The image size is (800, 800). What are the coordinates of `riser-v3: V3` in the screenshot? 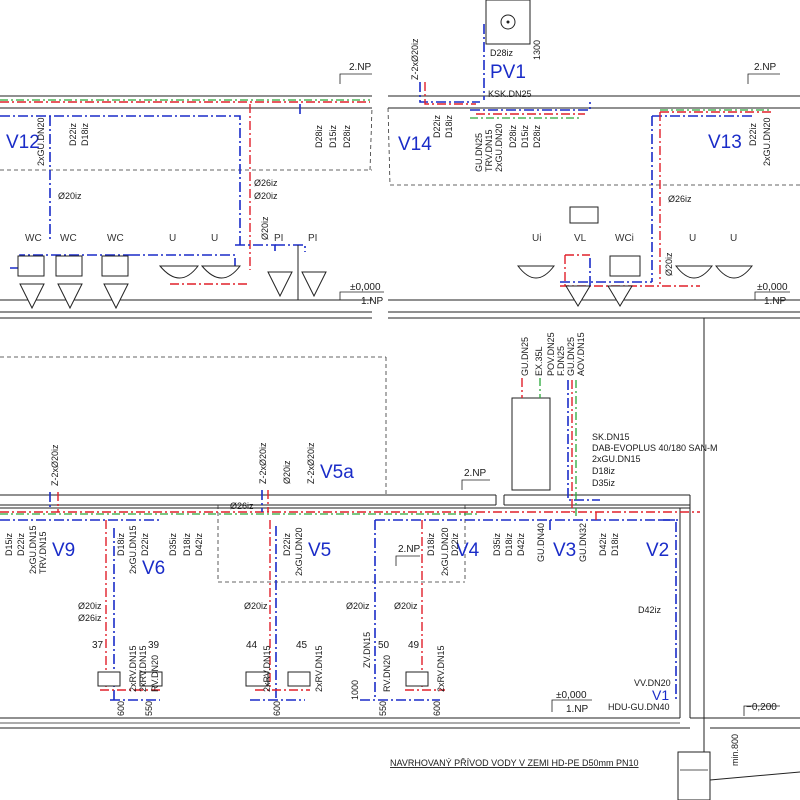 It's located at (564, 550).